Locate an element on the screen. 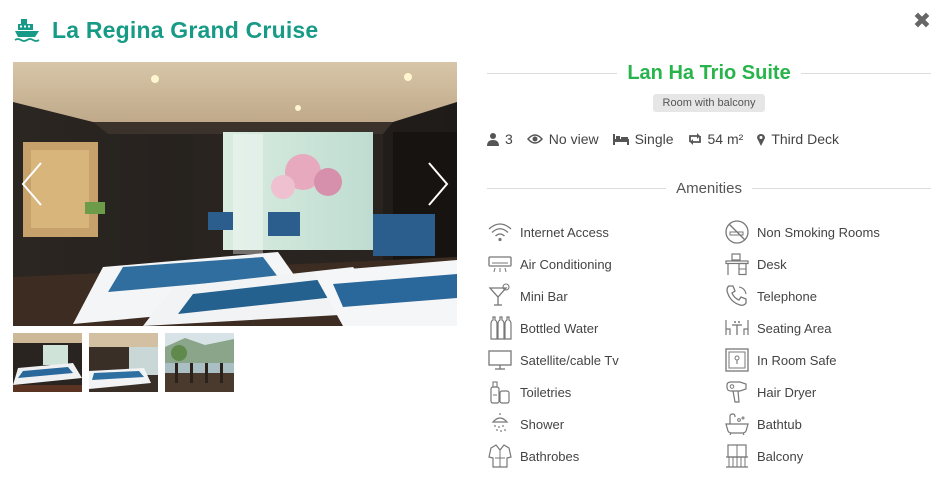 This screenshot has width=946, height=504. amenity-toiletries: Toiletries is located at coordinates (605, 392).